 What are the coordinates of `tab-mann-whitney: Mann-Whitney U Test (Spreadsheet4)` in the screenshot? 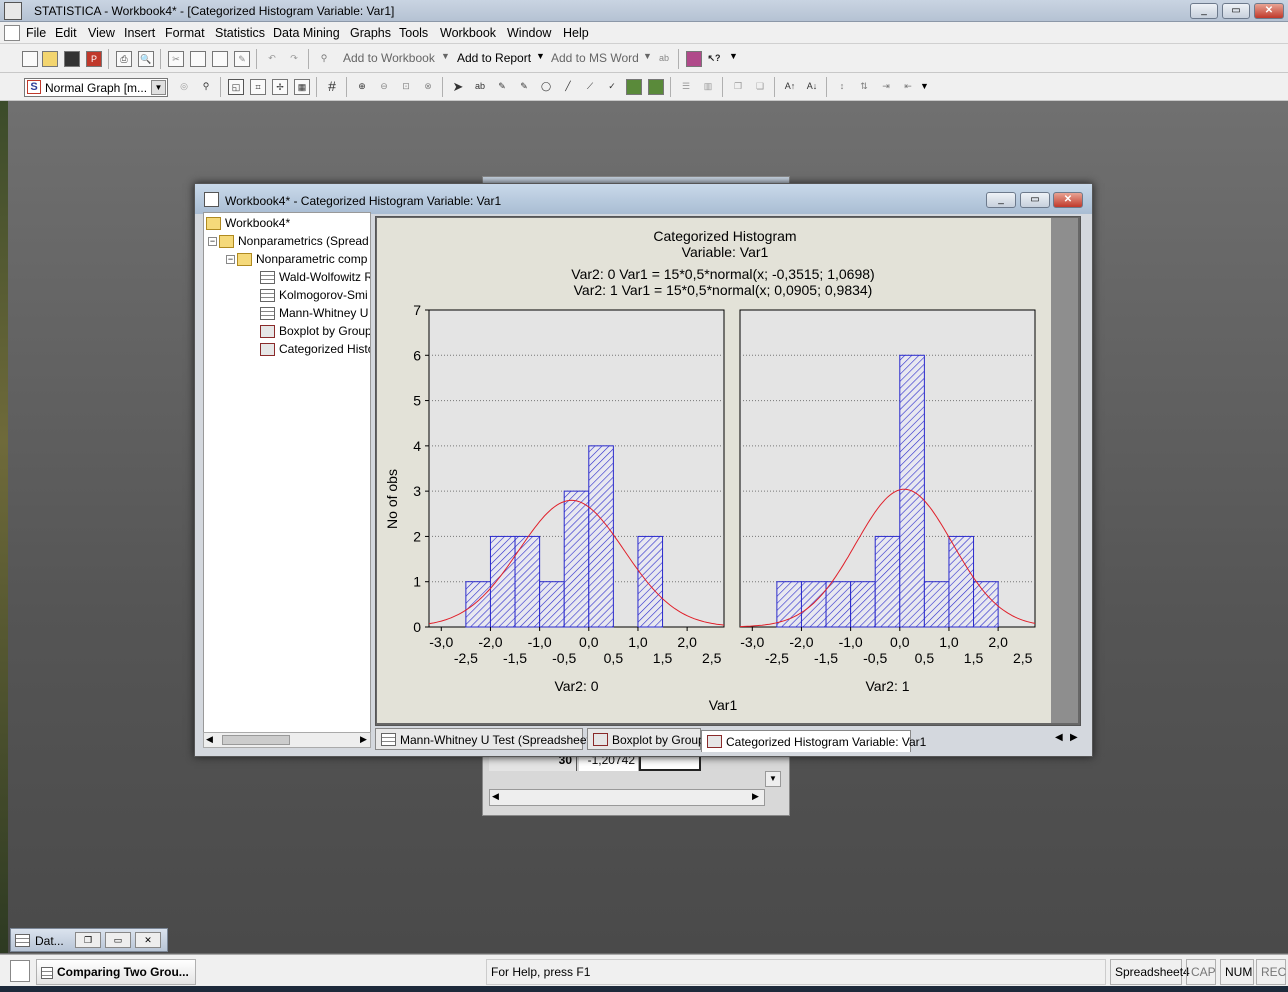 It's located at (488, 739).